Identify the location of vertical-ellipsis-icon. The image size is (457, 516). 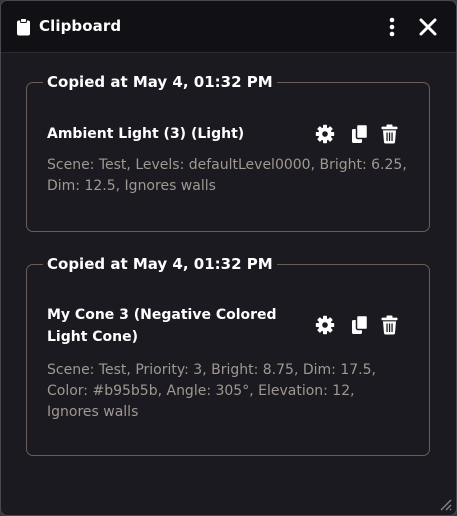
(392, 27).